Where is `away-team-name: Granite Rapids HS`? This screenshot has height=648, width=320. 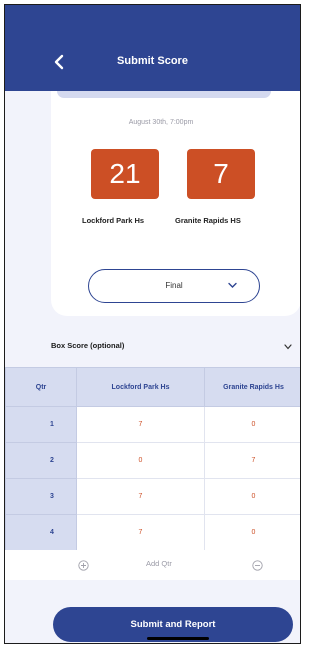 away-team-name: Granite Rapids HS is located at coordinates (208, 220).